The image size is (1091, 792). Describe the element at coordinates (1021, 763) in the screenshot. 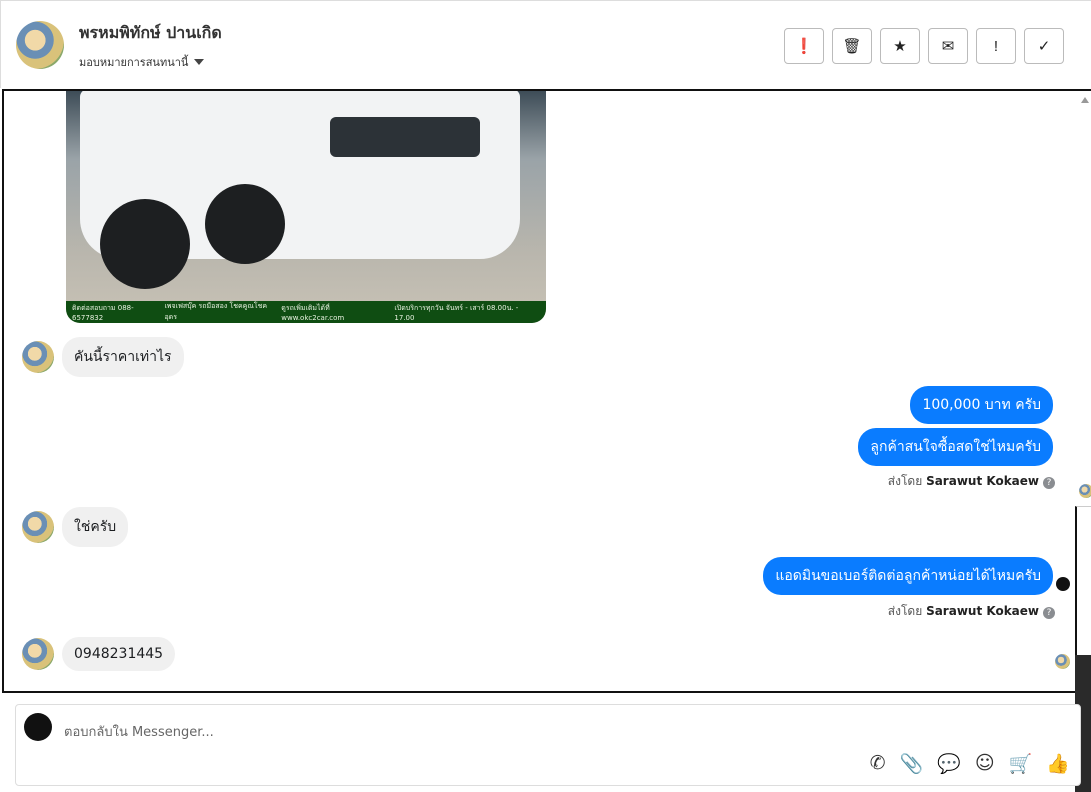

I see `cart-add-icon: 🛒` at that location.